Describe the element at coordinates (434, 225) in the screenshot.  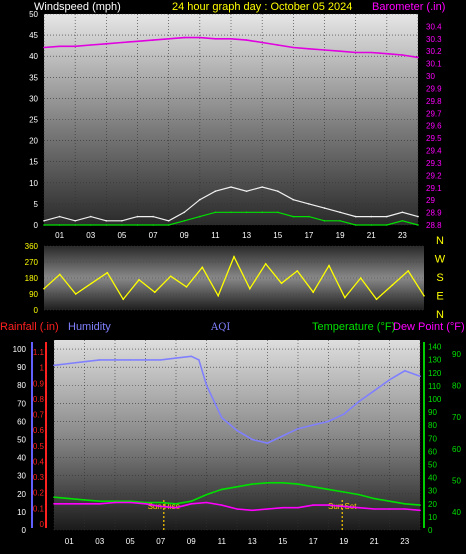
I see `y-tick-label: 28.8` at that location.